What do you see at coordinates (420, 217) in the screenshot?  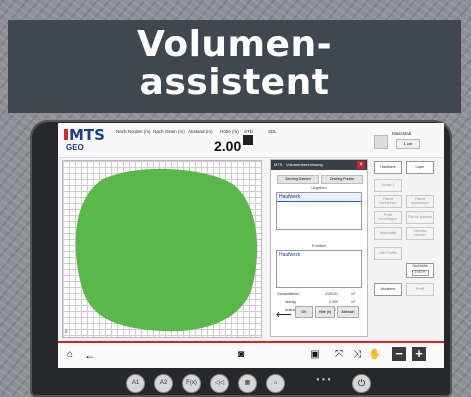 I see `flaeche-loeschen-button: Fläche löschen` at bounding box center [420, 217].